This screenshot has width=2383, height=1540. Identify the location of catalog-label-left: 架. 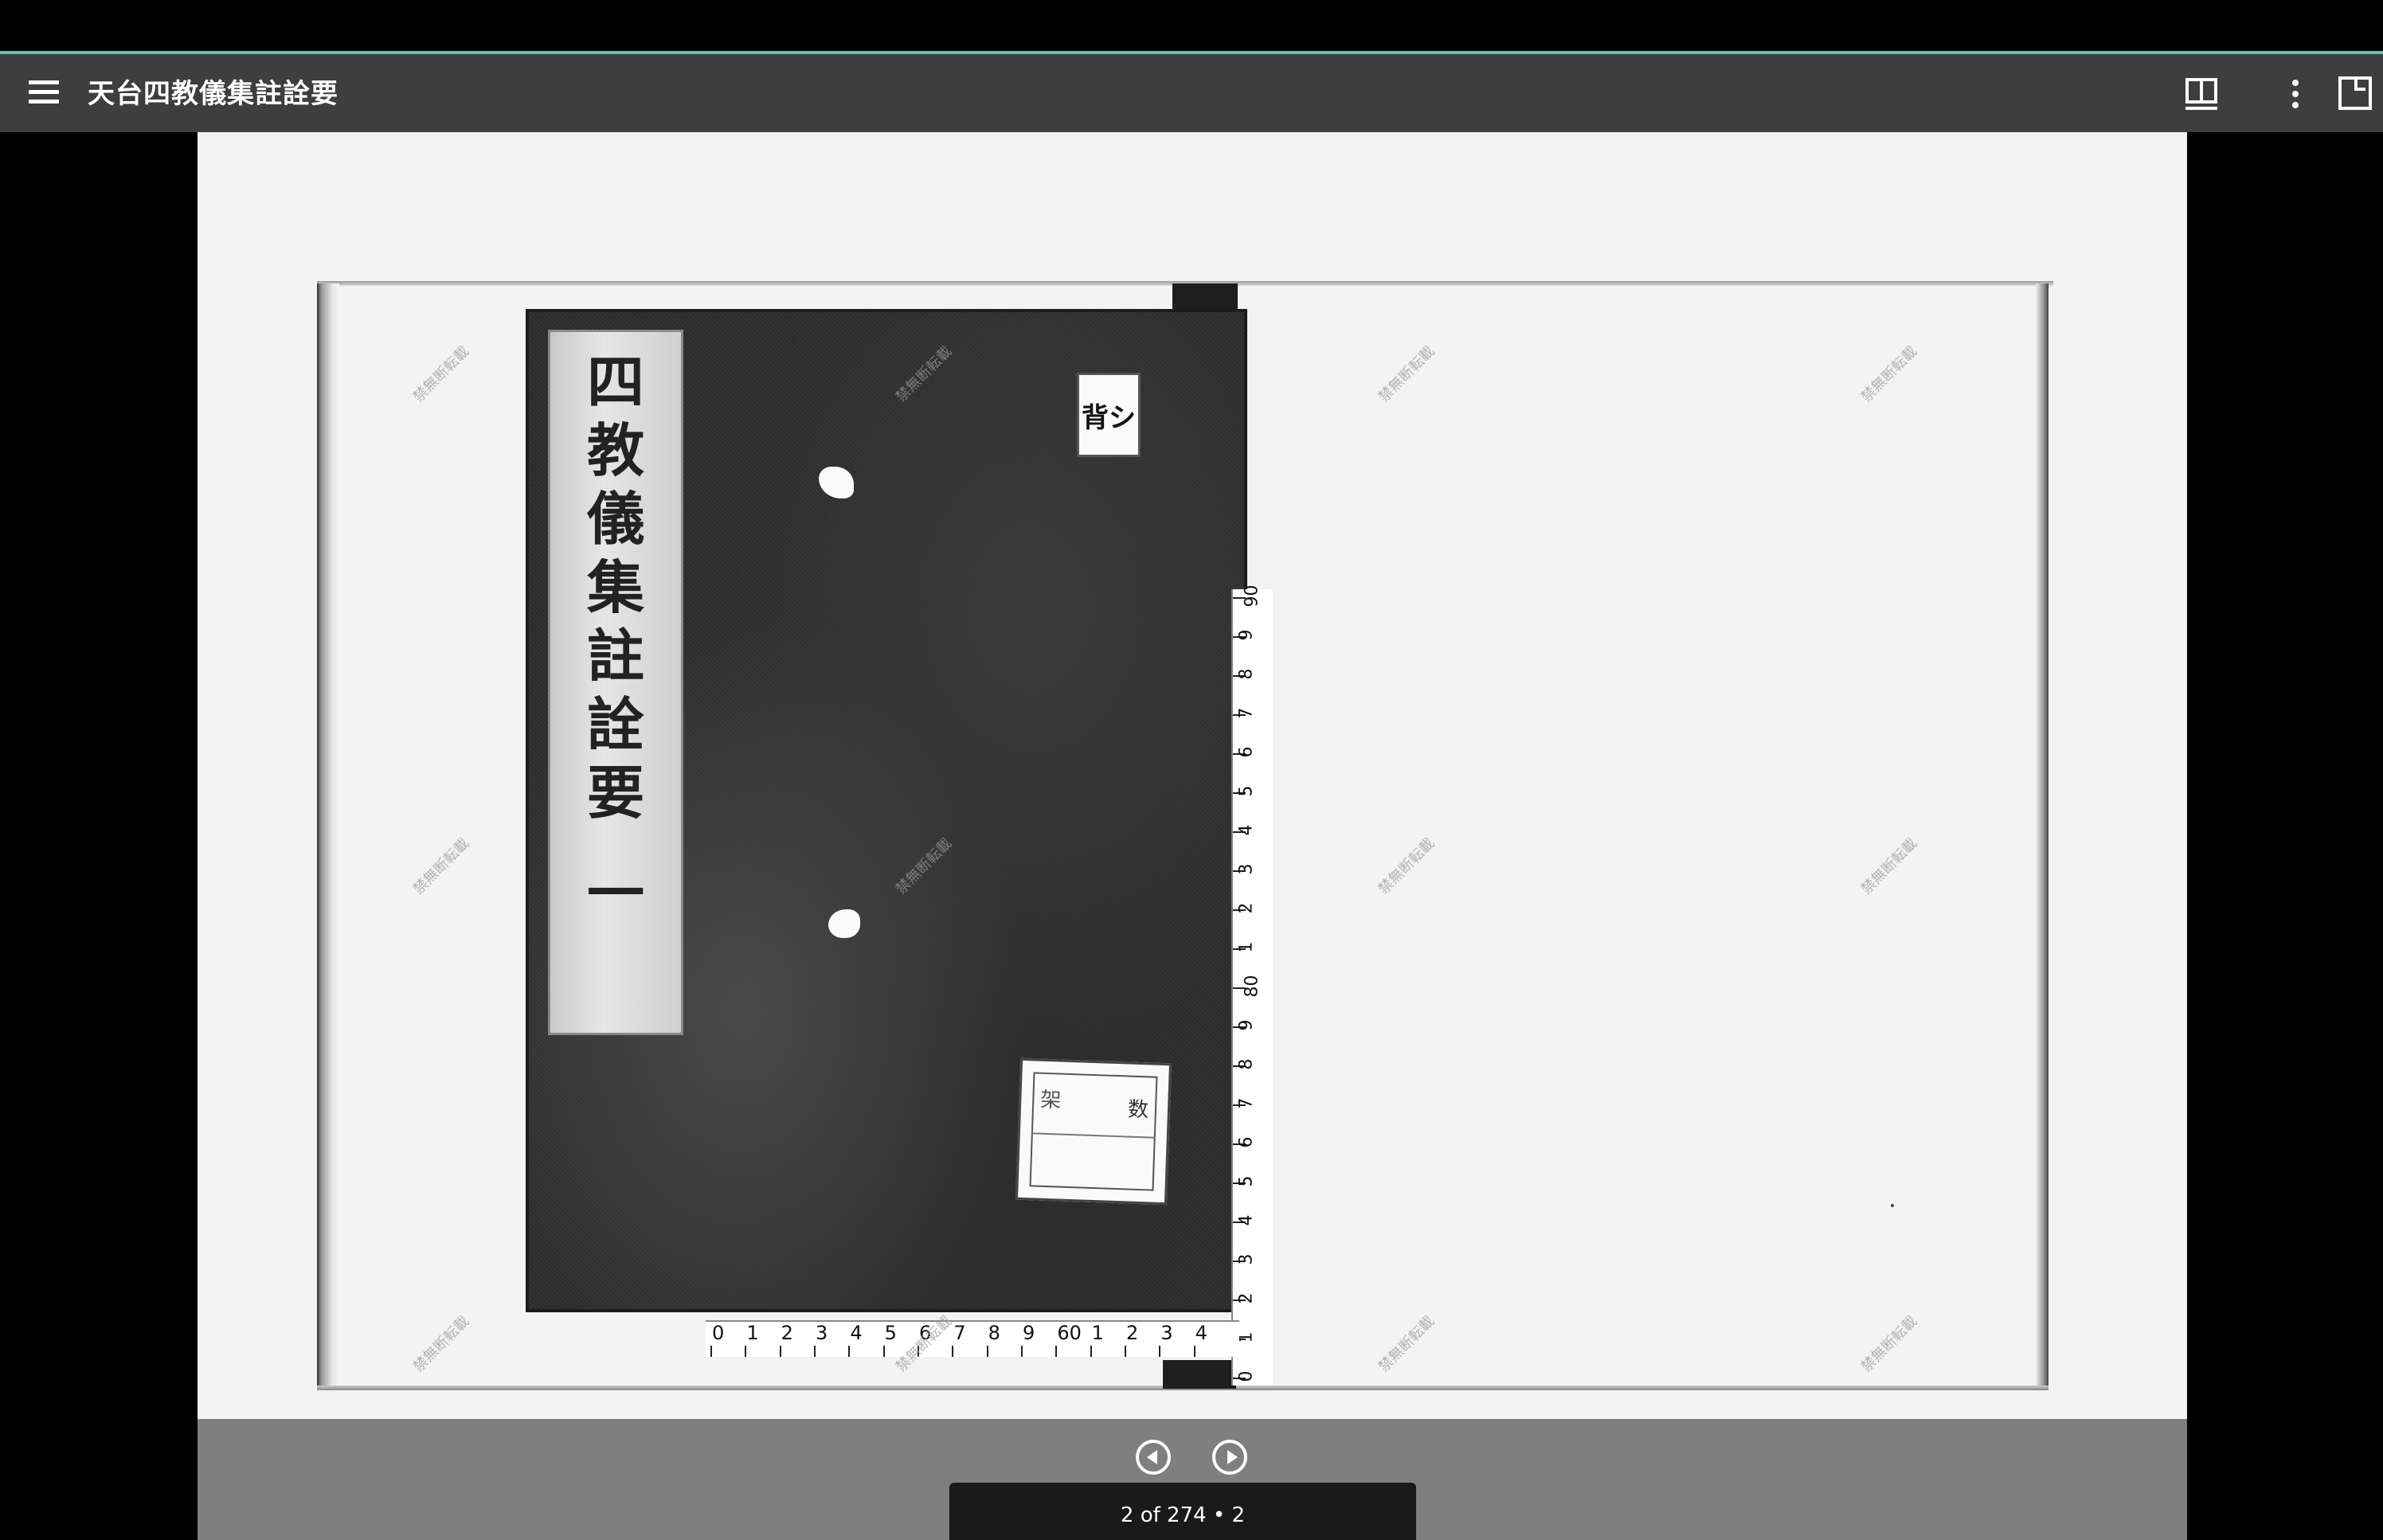
(1050, 1100).